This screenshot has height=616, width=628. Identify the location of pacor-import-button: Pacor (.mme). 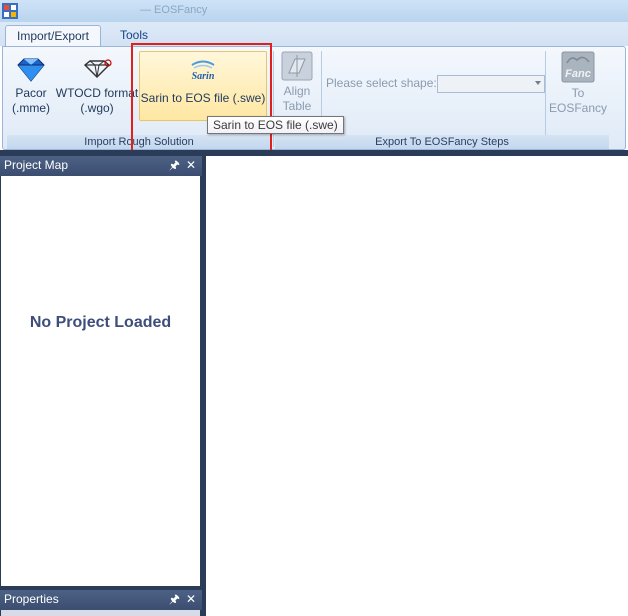
(31, 86).